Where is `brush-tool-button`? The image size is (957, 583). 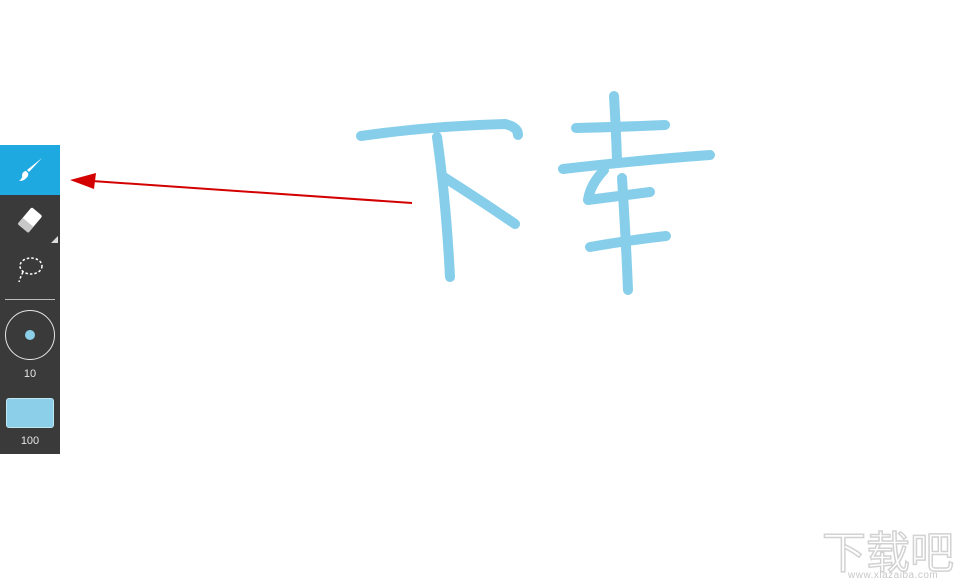 brush-tool-button is located at coordinates (30, 170).